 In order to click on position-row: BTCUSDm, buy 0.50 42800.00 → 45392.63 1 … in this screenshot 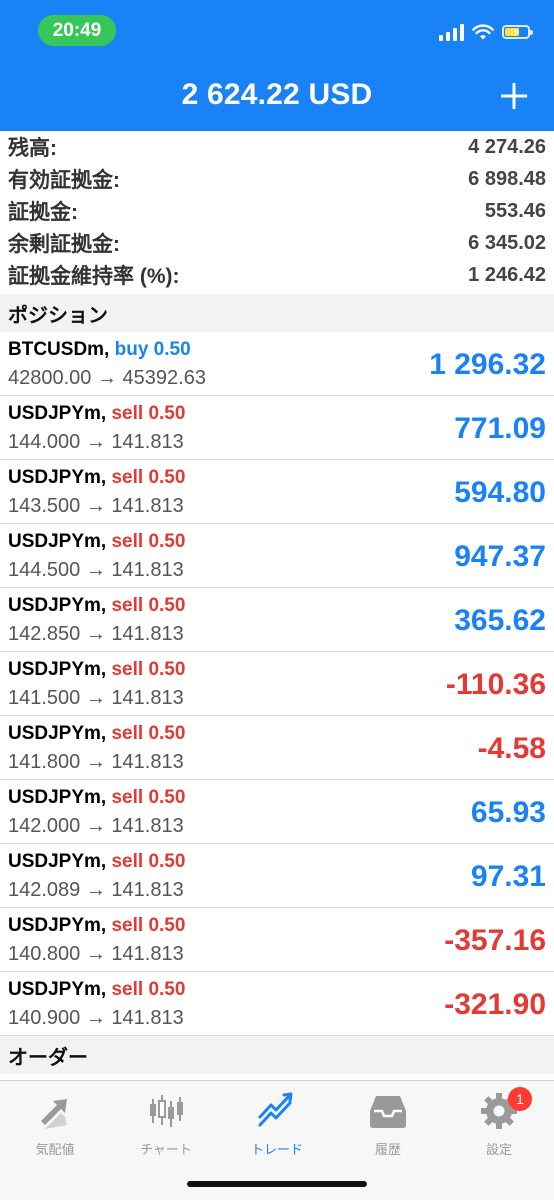, I will do `click(277, 364)`.